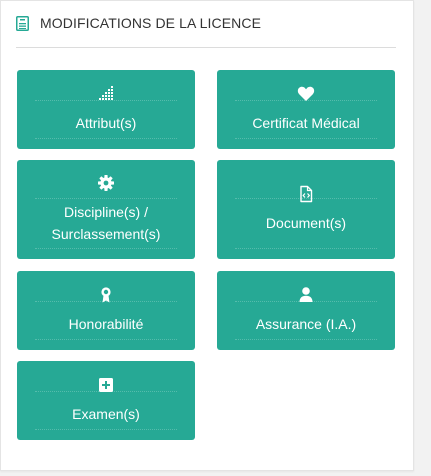 The image size is (431, 476). I want to click on tile-label: Document(s), so click(306, 223).